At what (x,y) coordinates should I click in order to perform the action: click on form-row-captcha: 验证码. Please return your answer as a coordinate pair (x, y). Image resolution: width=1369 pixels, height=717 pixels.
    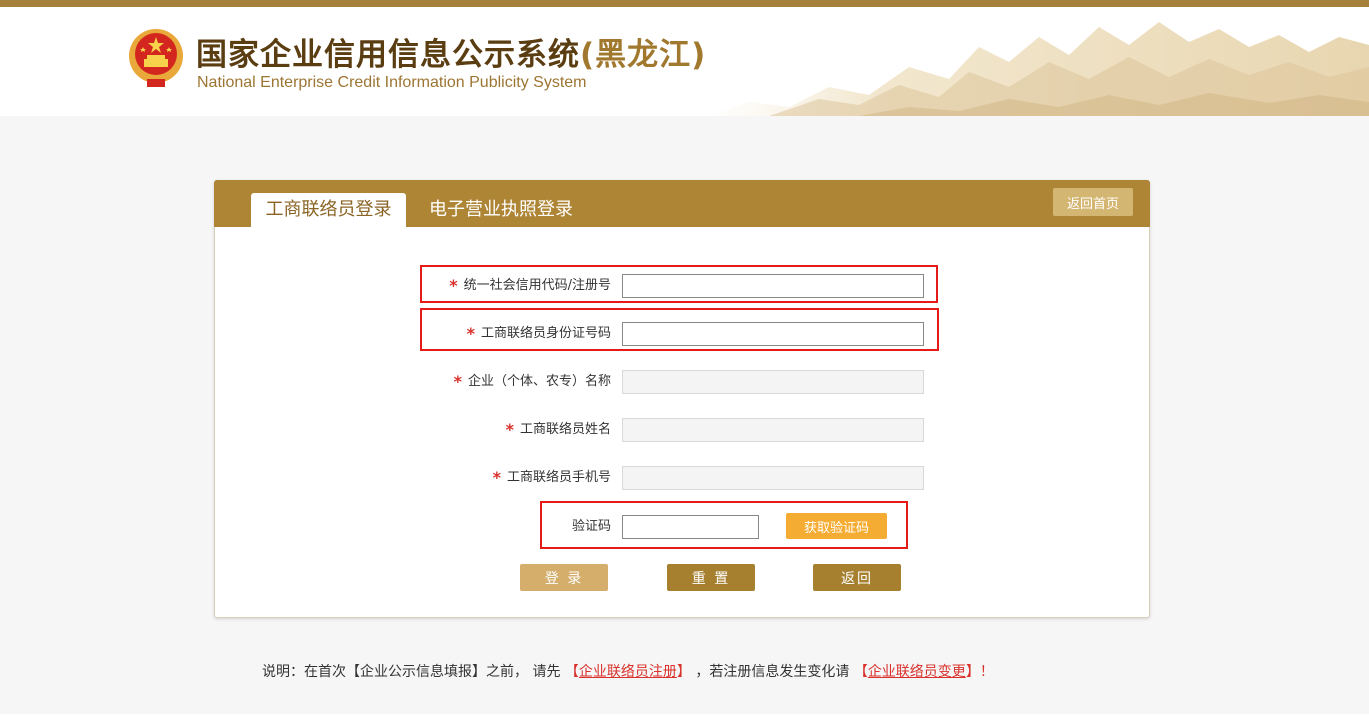
    Looking at the image, I should click on (683, 527).